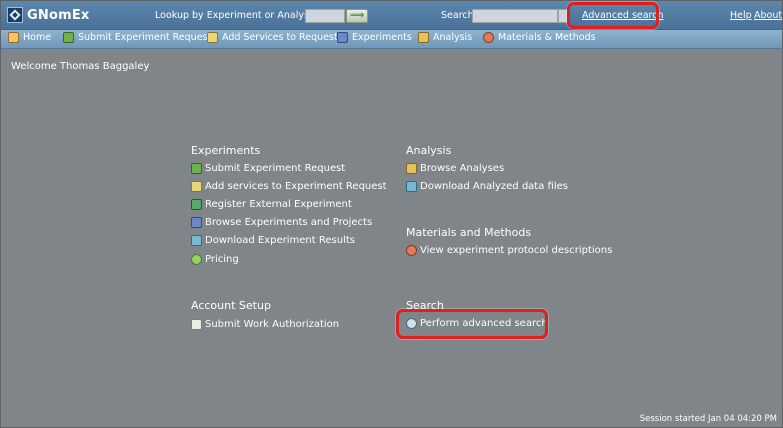  Describe the element at coordinates (457, 15) in the screenshot. I see `search-label: Search` at that location.